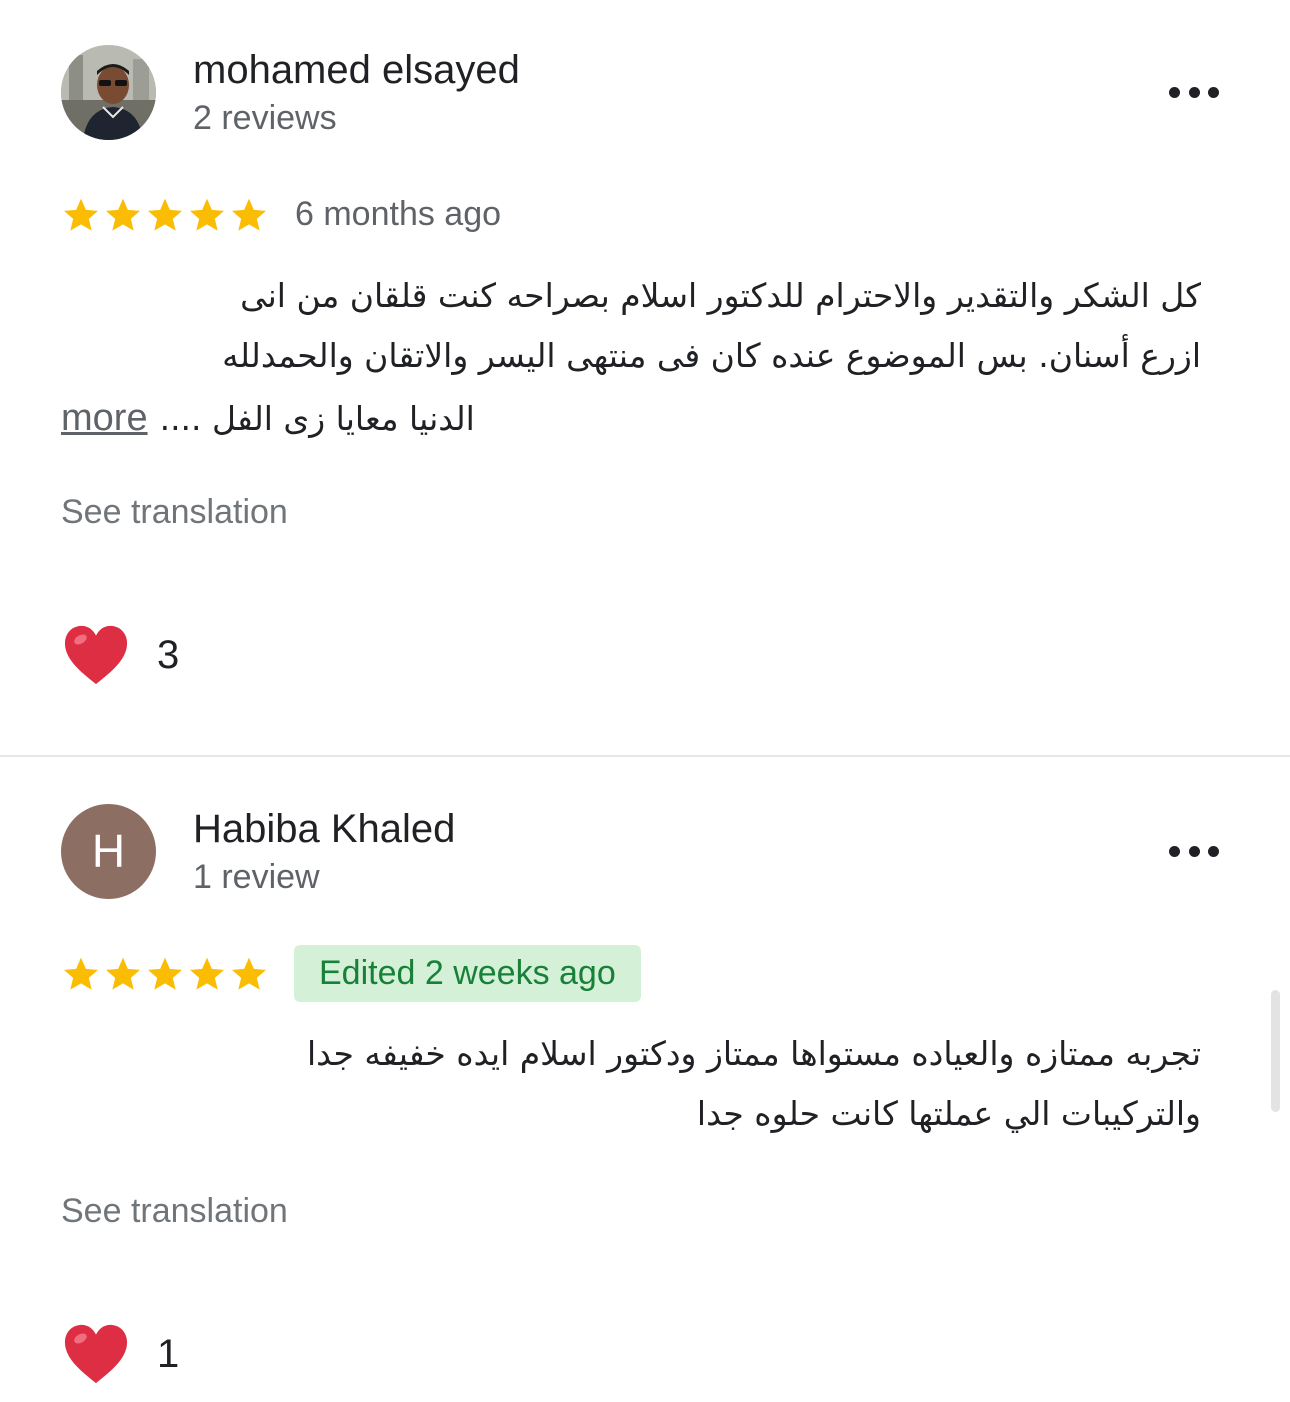 This screenshot has height=1402, width=1290. What do you see at coordinates (356, 70) in the screenshot?
I see `author-name: mohamed elsayed` at bounding box center [356, 70].